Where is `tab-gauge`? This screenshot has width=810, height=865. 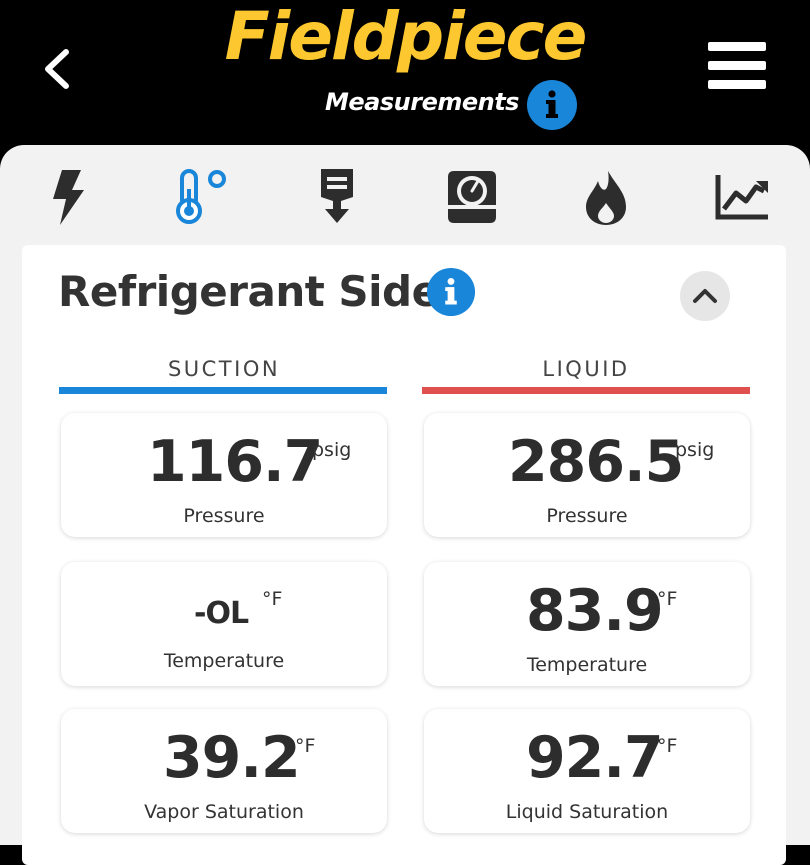
tab-gauge is located at coordinates (472, 197).